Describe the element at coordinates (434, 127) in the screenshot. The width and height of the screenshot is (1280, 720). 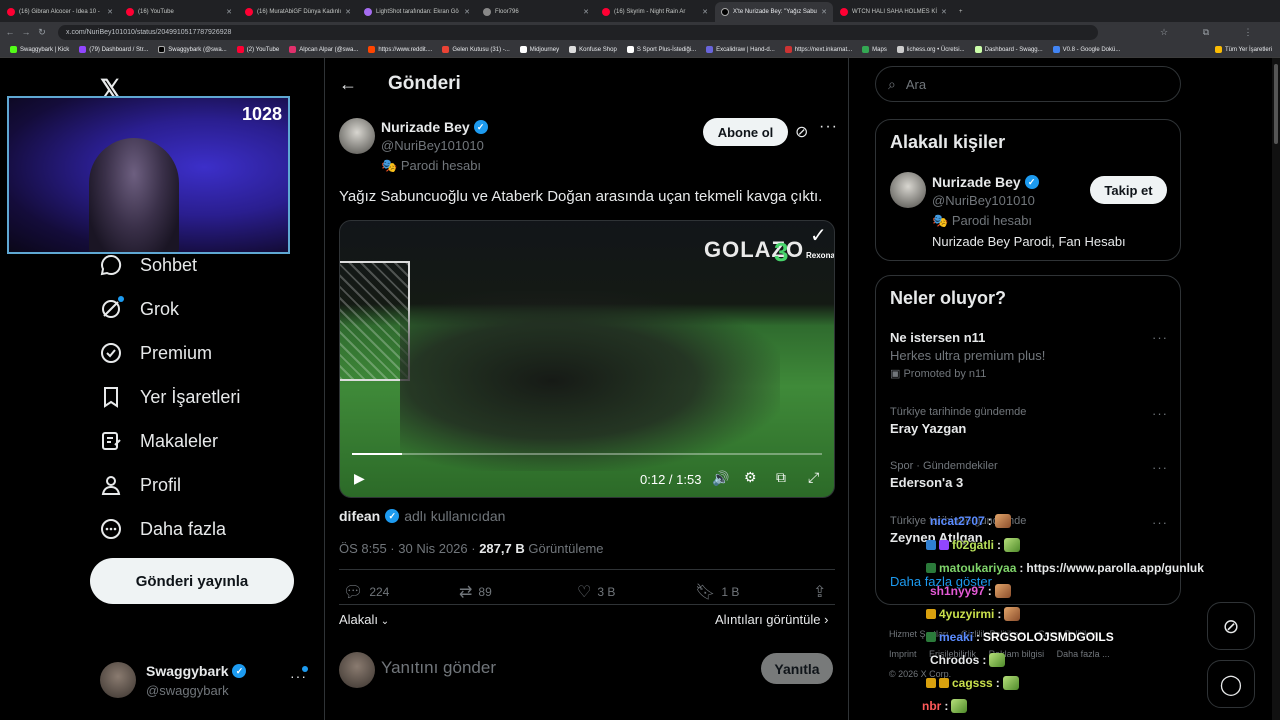
I see `author-name: Nurizade Bey ✓` at that location.